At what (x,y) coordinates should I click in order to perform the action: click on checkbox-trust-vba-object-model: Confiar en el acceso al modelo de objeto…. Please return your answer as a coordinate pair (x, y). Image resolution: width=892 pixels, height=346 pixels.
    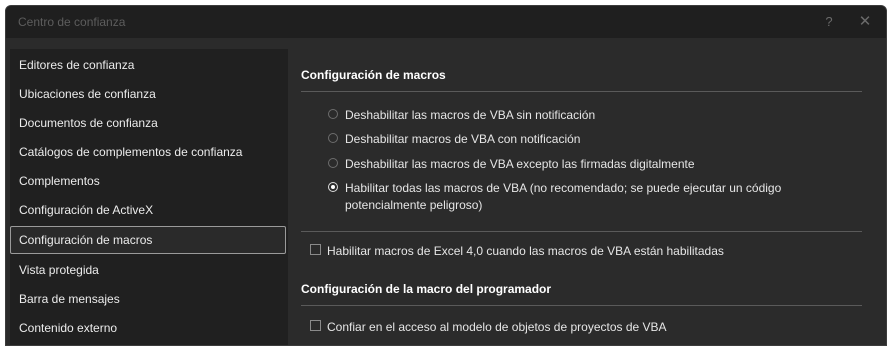
    Looking at the image, I should click on (488, 327).